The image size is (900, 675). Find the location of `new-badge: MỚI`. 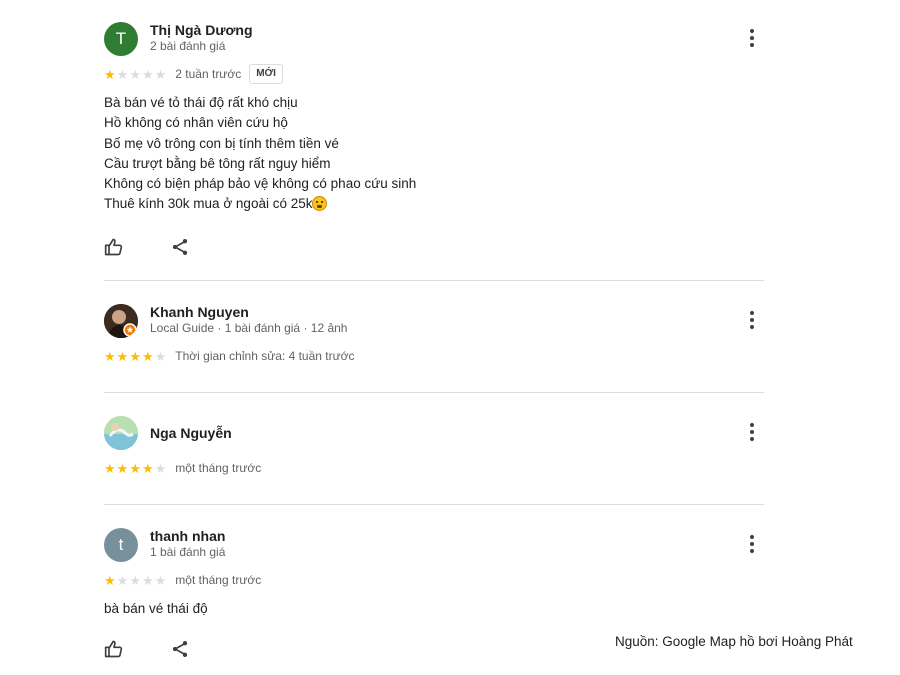

new-badge: MỚI is located at coordinates (266, 74).